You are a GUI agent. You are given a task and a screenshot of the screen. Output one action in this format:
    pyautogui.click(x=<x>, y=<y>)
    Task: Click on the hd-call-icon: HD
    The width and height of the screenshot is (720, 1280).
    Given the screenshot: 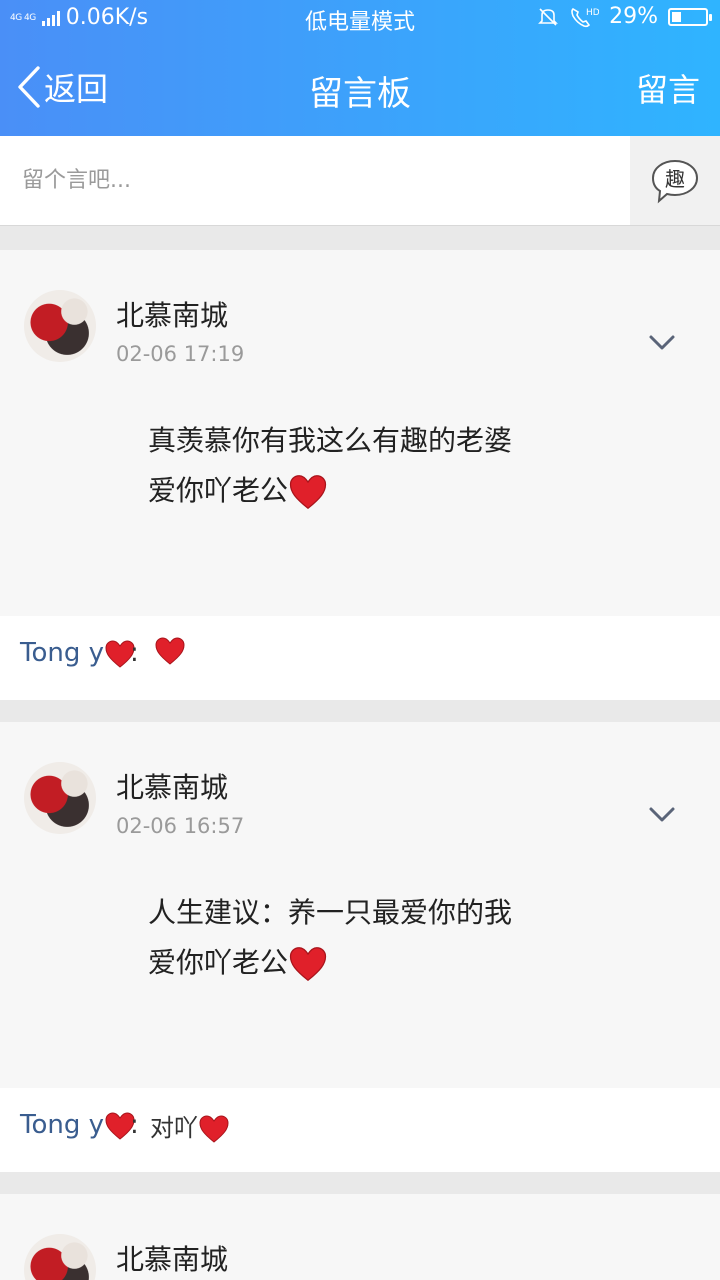 What is the action you would take?
    pyautogui.click(x=585, y=17)
    